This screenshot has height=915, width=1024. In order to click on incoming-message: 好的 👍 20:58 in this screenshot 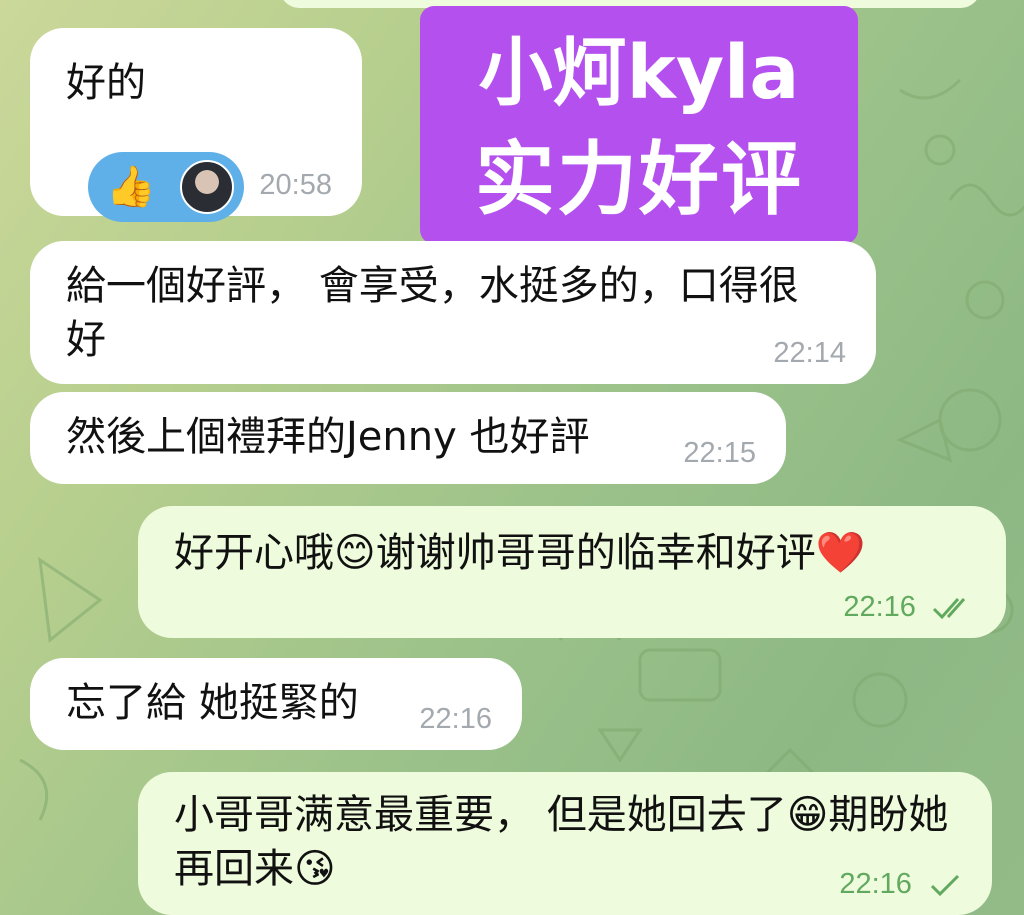, I will do `click(196, 125)`.